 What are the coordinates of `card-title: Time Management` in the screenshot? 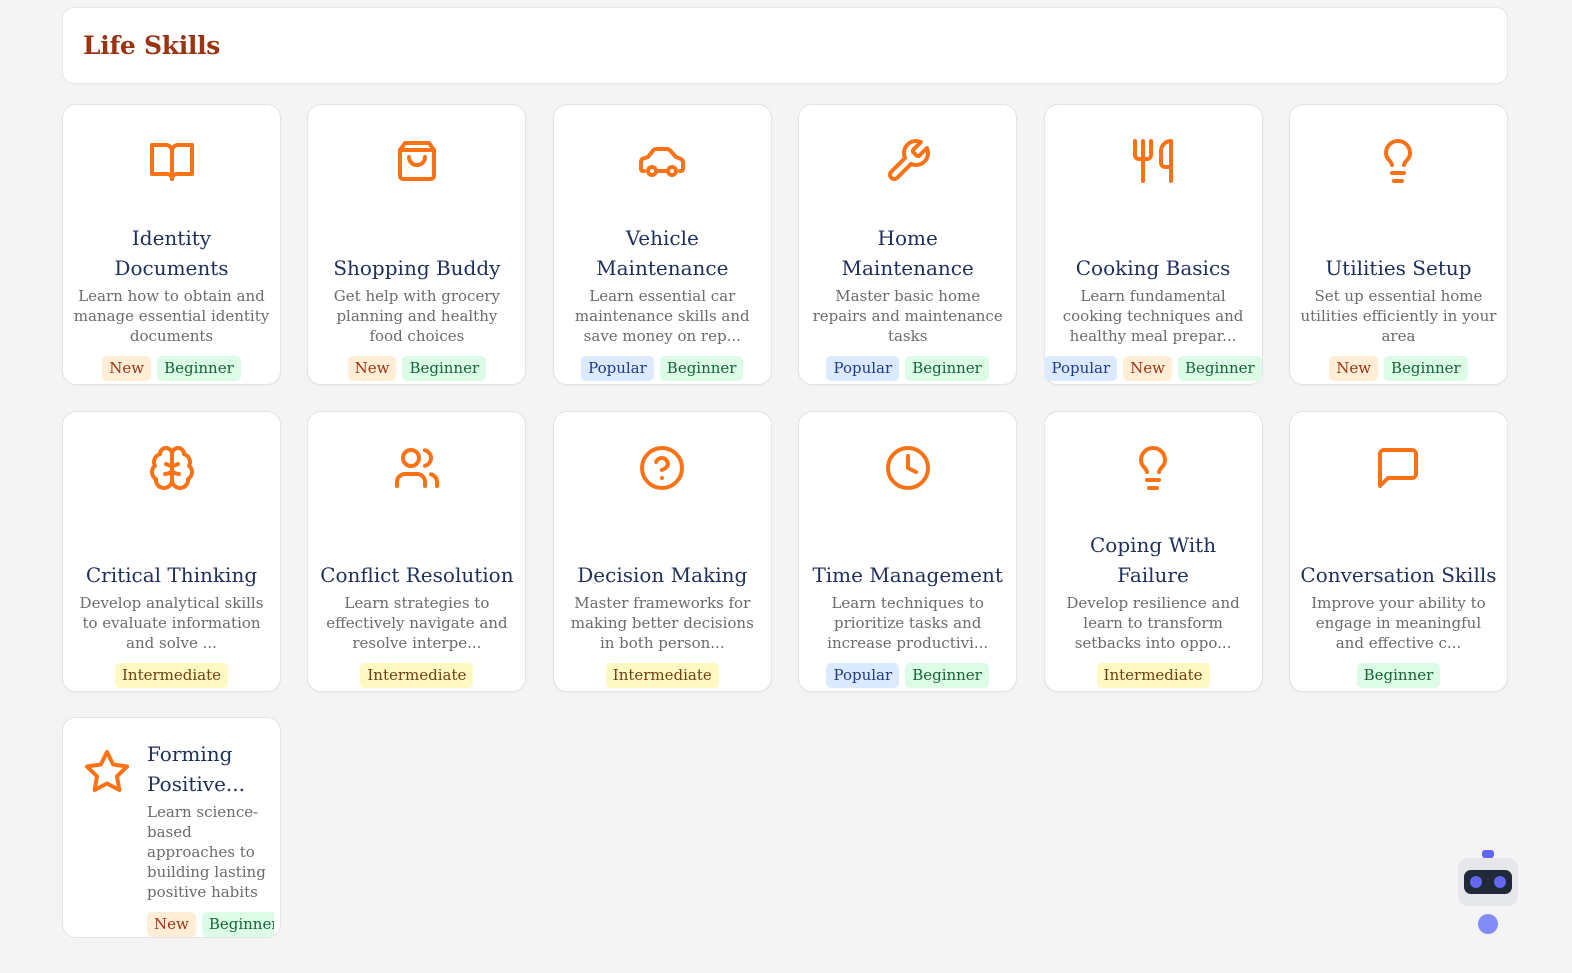 It's located at (907, 575).